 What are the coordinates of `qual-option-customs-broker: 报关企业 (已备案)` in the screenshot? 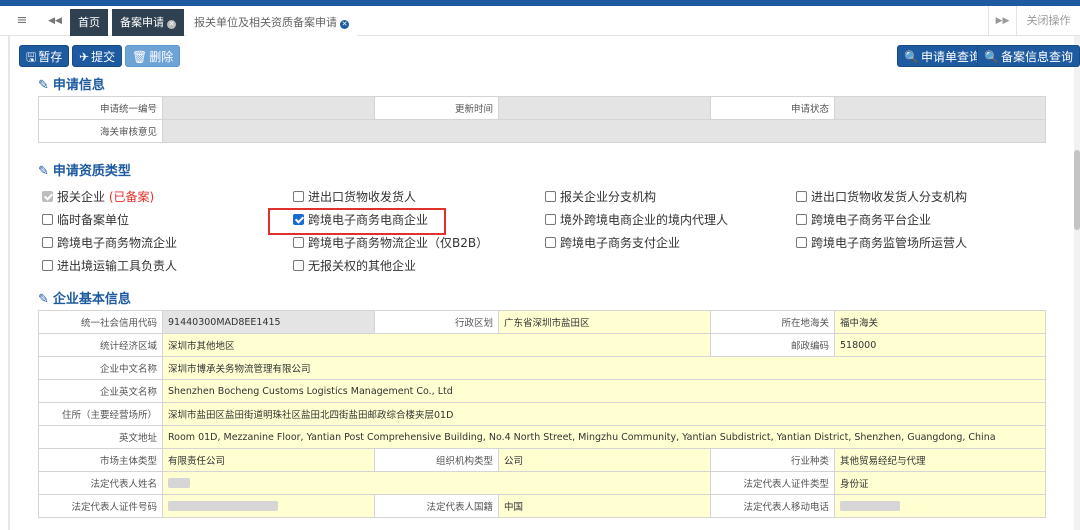 It's located at (98, 197).